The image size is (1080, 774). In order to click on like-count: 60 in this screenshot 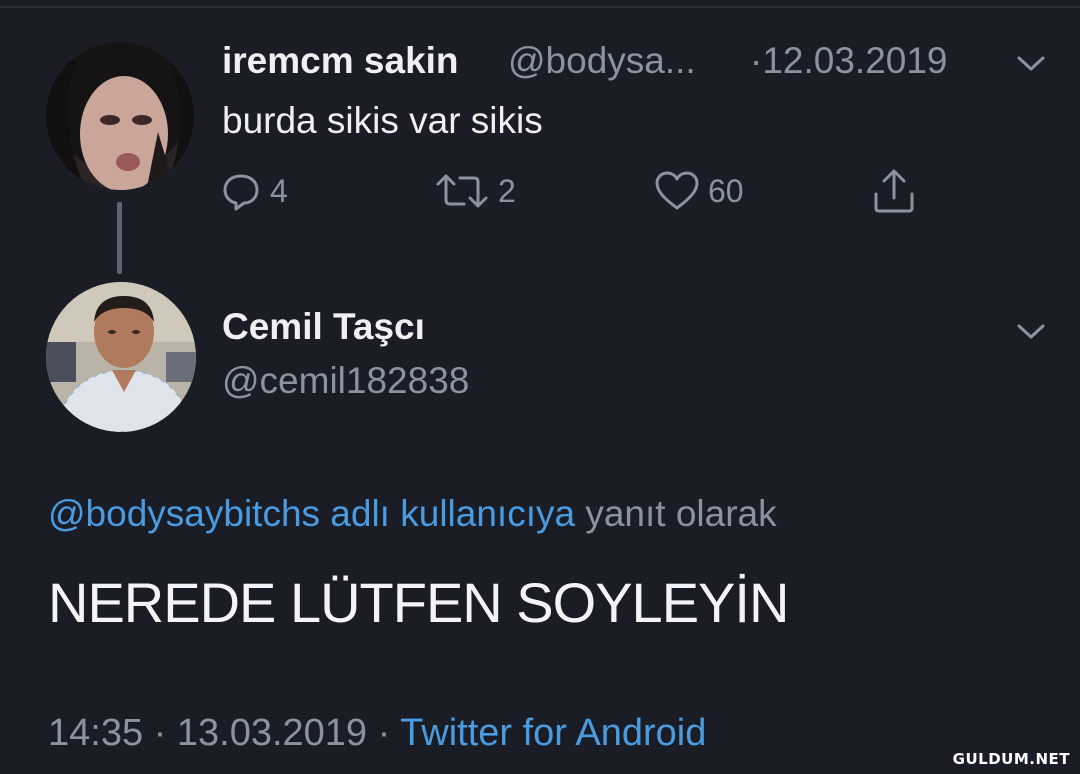, I will do `click(726, 190)`.